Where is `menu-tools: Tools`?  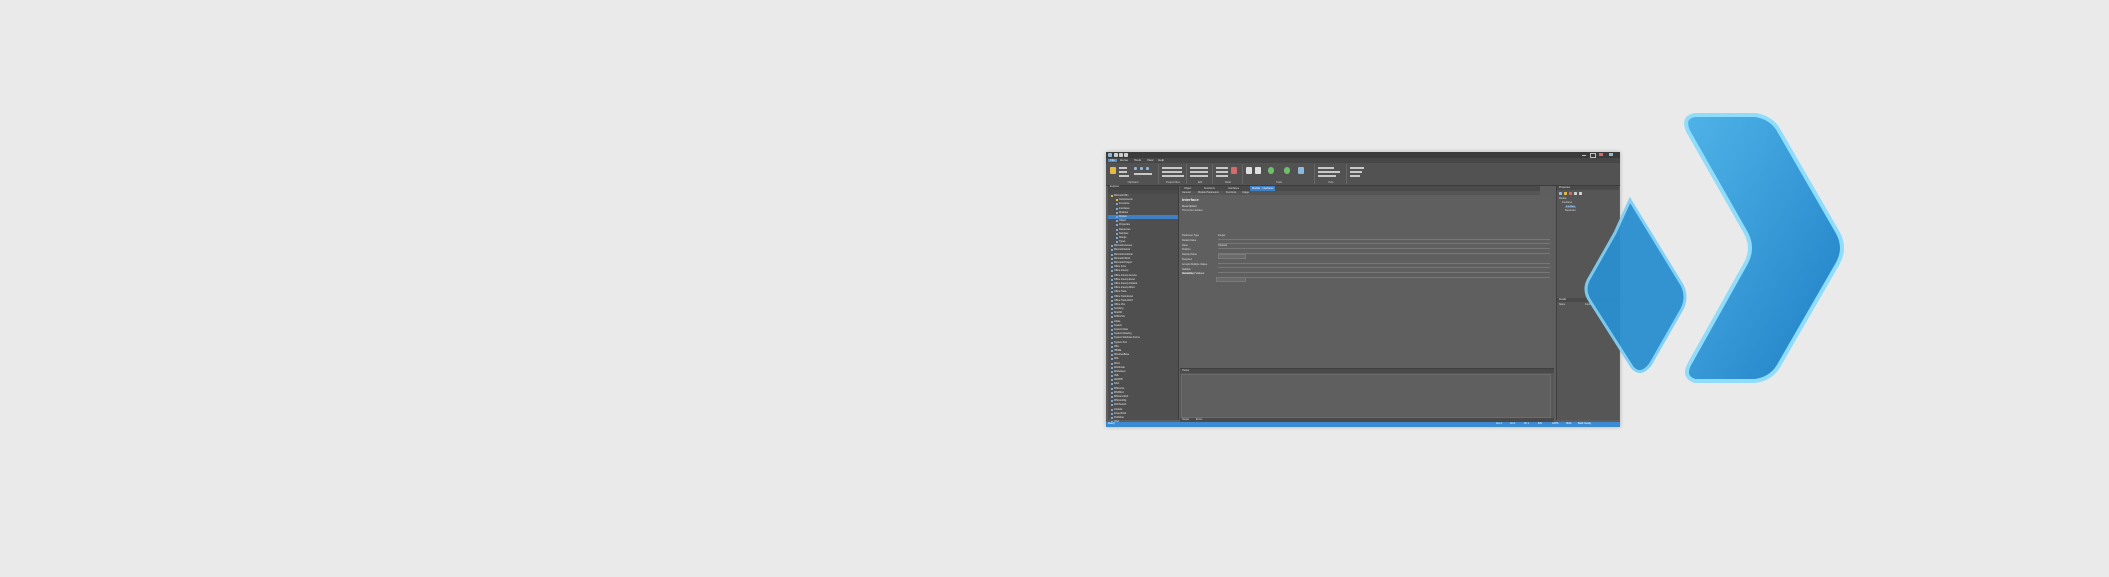
menu-tools: Tools is located at coordinates (1137, 160).